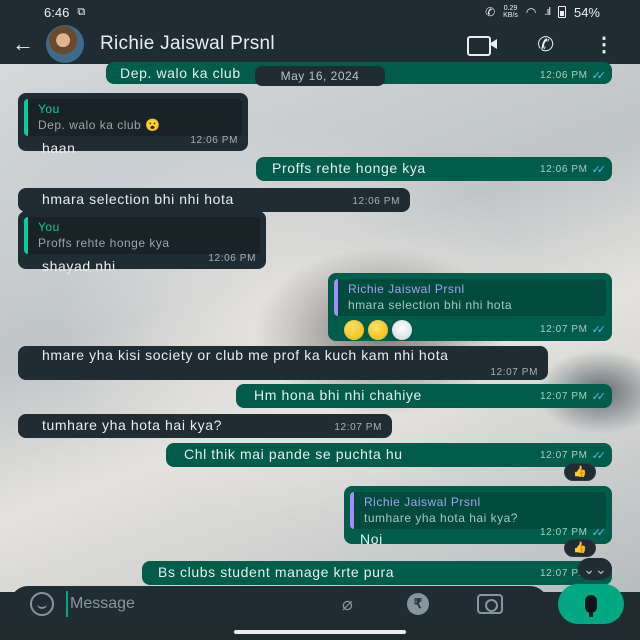 Image resolution: width=640 pixels, height=640 pixels. I want to click on message-input, so click(196, 604).